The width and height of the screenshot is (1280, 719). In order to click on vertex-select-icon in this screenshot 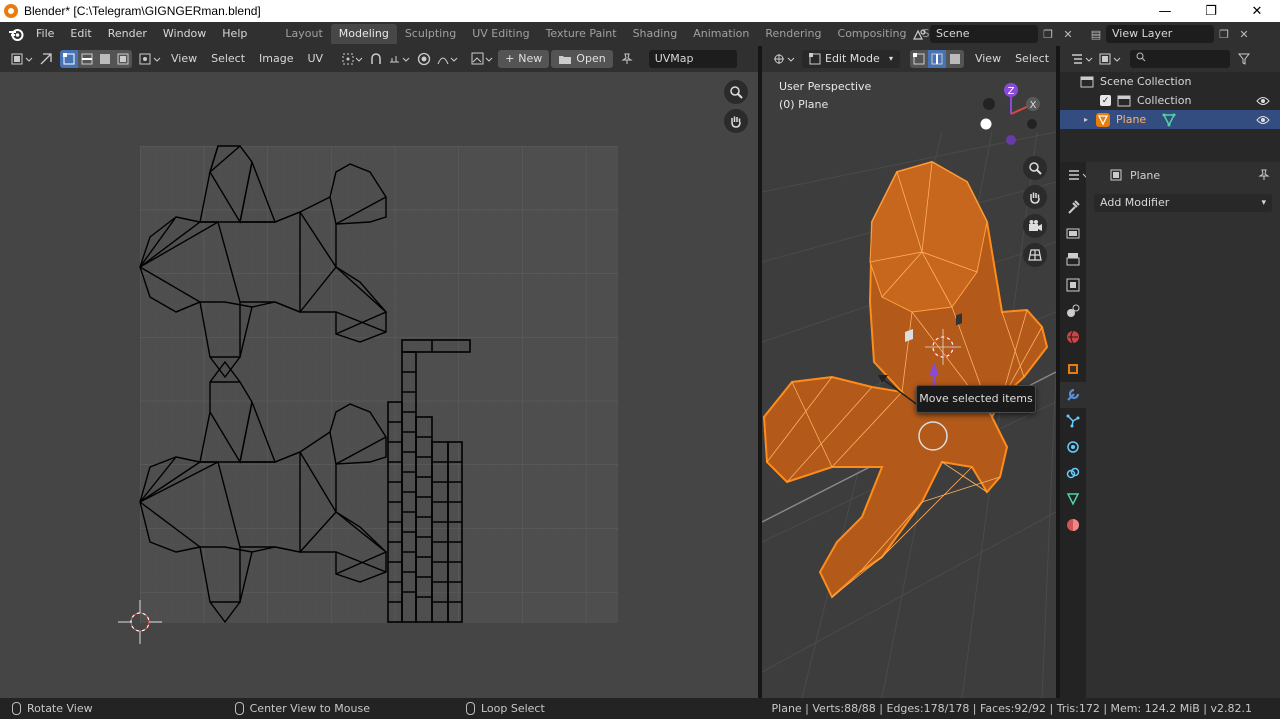, I will do `click(69, 59)`.